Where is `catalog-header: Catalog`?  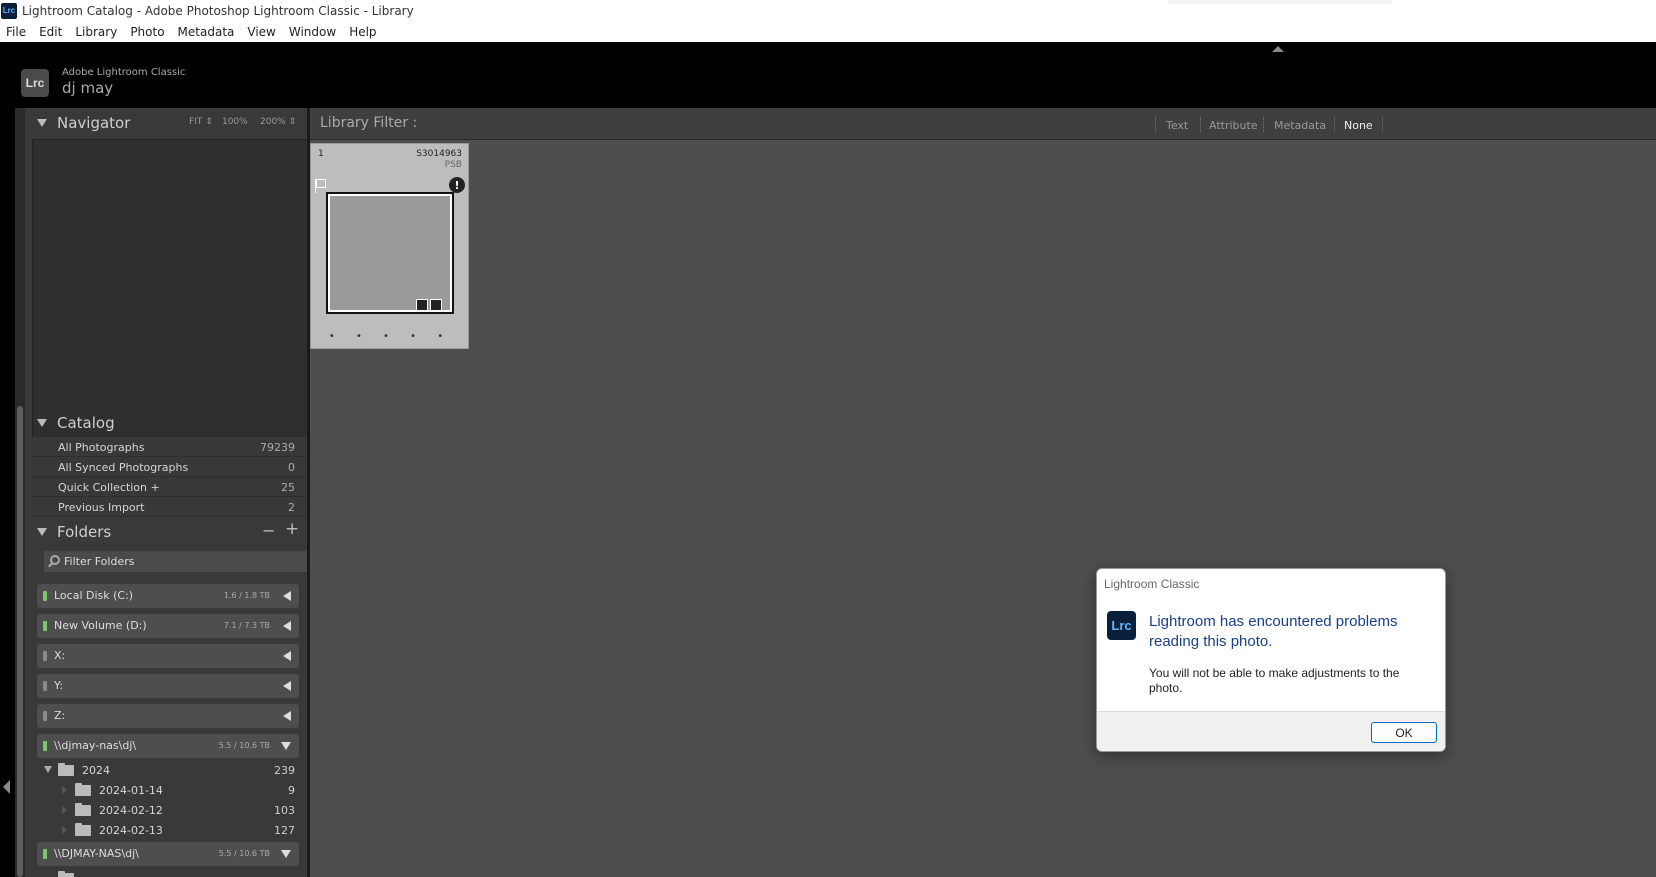 catalog-header: Catalog is located at coordinates (169, 423).